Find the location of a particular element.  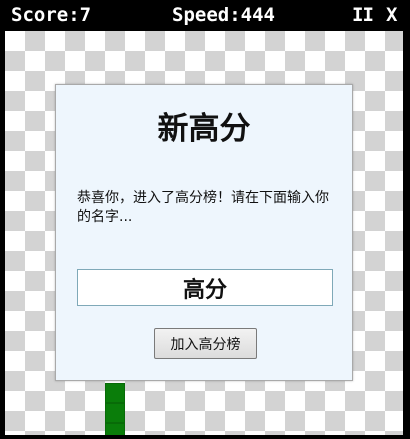

pause-button: II is located at coordinates (363, 15).